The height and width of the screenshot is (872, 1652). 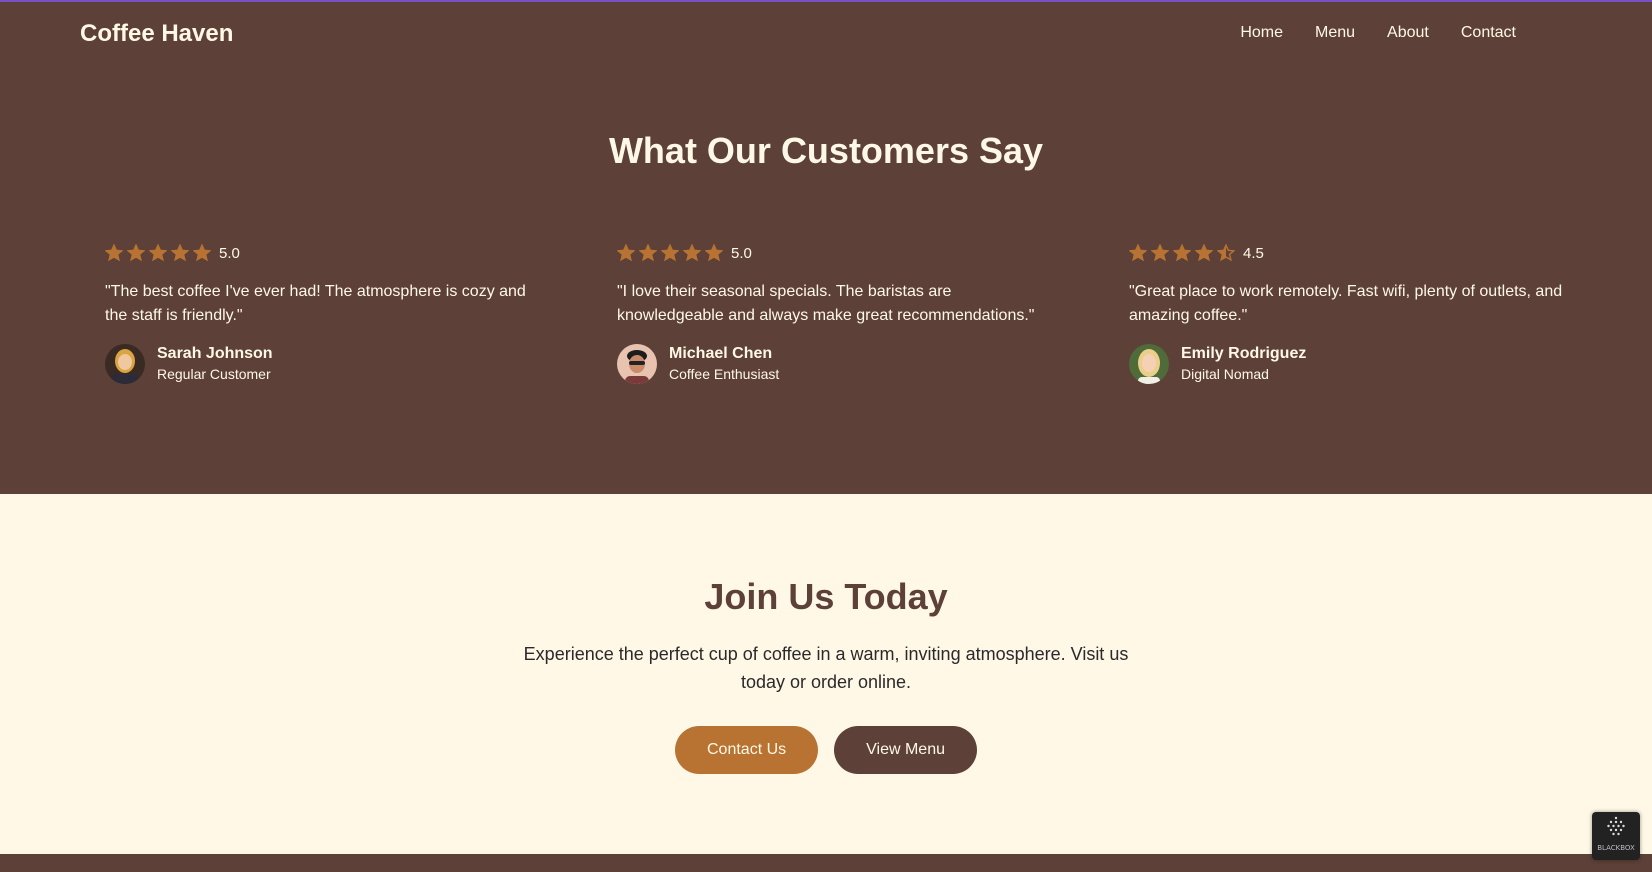 What do you see at coordinates (826, 36) in the screenshot?
I see `site-header: Coffee Haven Home Menu About Contact` at bounding box center [826, 36].